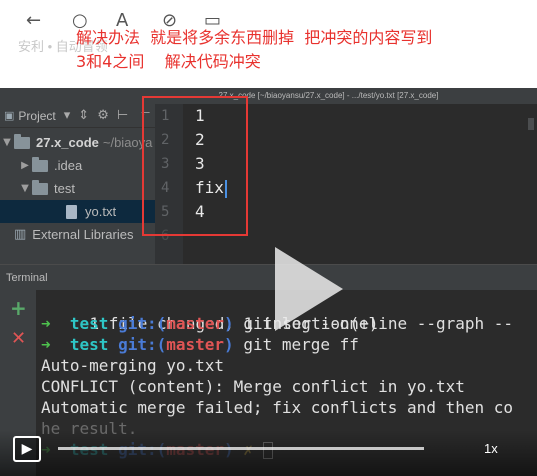 This screenshot has height=476, width=537. Describe the element at coordinates (64, 188) in the screenshot. I see `tree-item-label: test` at that location.